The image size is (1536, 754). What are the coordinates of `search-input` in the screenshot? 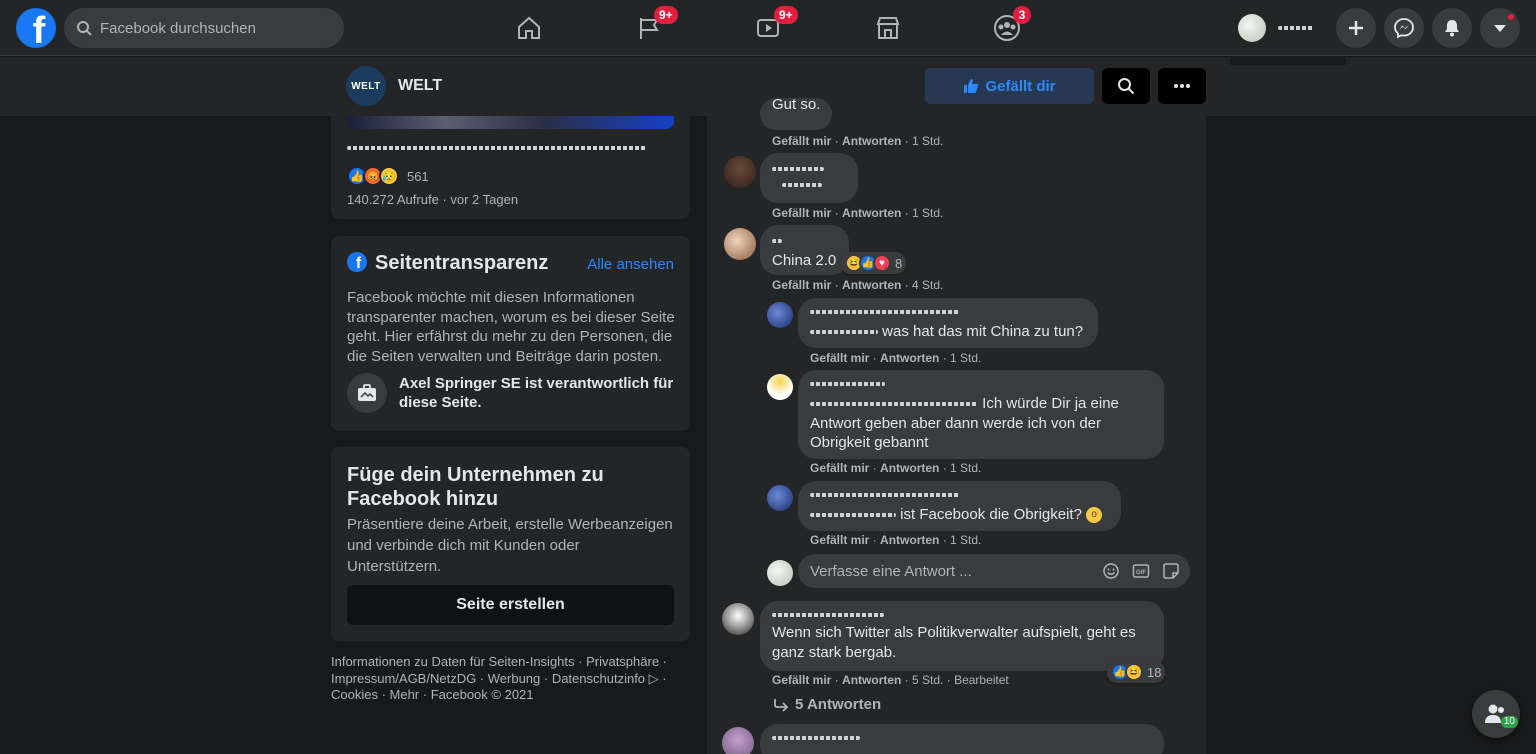 It's located at (210, 28).